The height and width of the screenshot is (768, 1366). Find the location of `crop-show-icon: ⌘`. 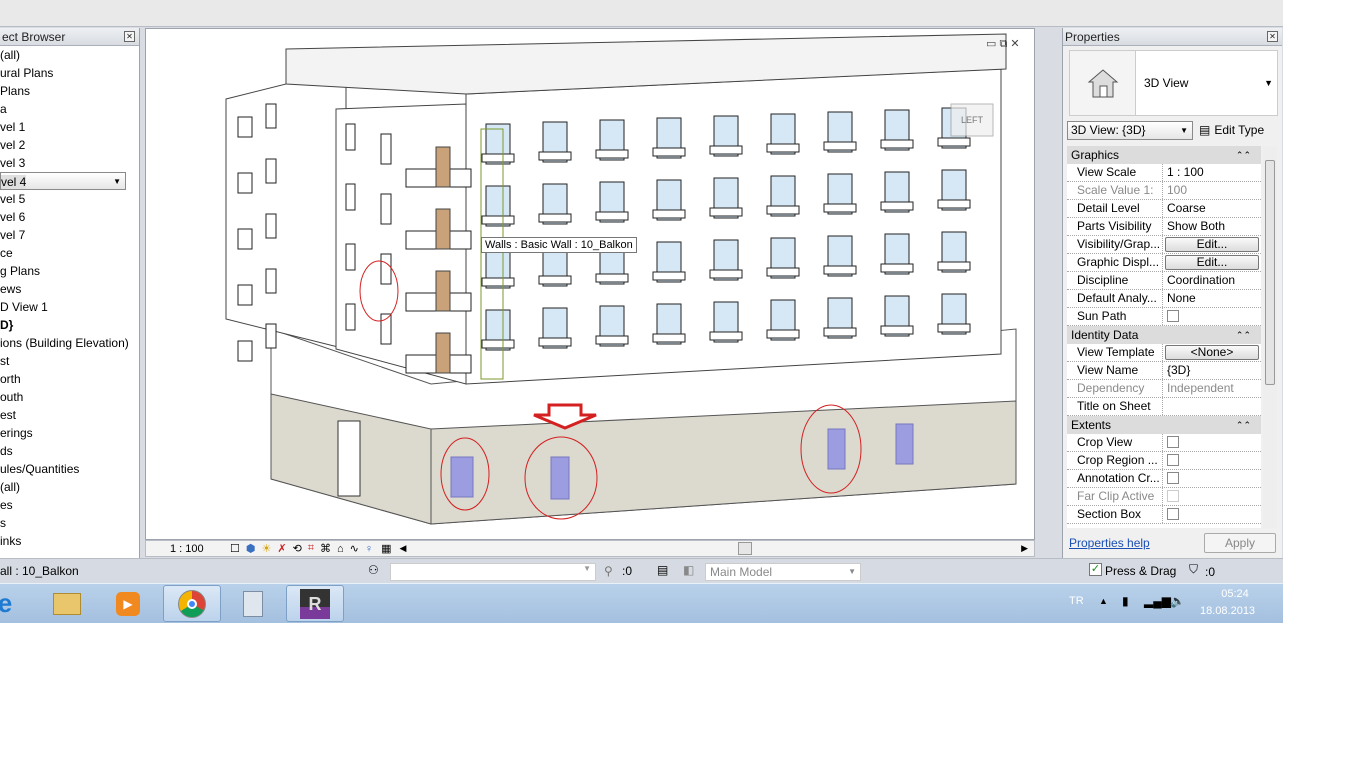

crop-show-icon: ⌘ is located at coordinates (325, 548).